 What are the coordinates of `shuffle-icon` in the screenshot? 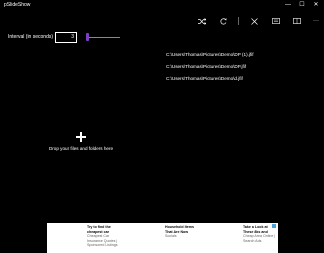 It's located at (202, 21).